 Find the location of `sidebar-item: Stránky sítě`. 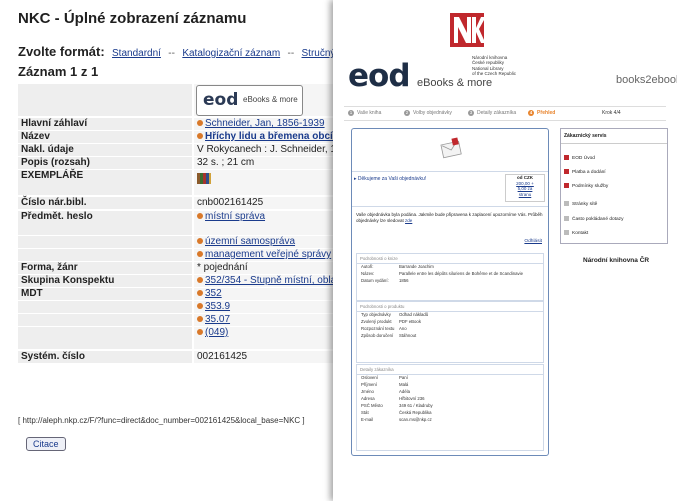

sidebar-item: Stránky sítě is located at coordinates (580, 204).